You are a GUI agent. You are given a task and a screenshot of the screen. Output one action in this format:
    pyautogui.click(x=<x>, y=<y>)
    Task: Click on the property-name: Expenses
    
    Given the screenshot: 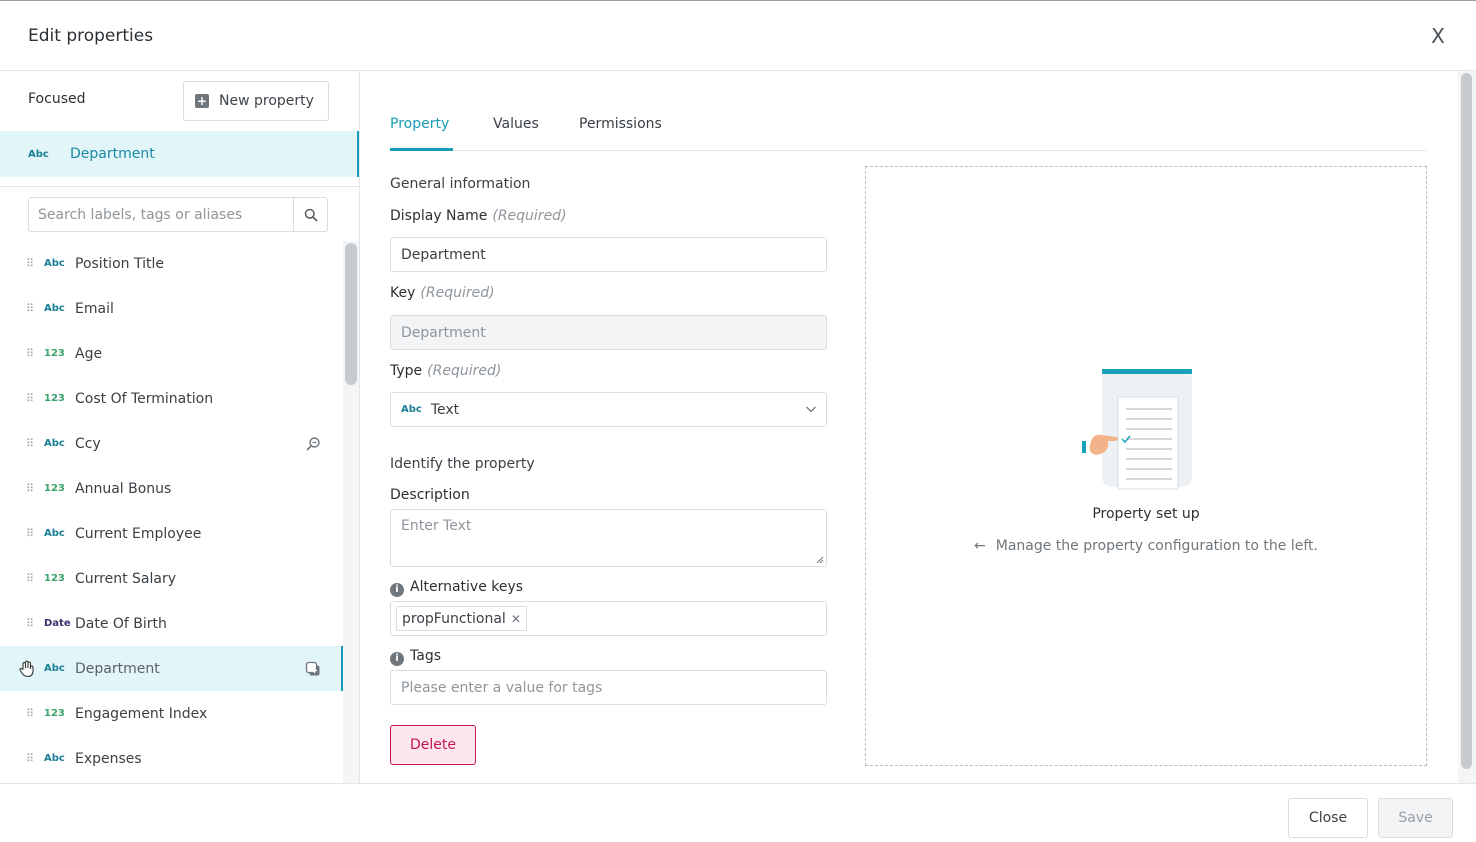 What is the action you would take?
    pyautogui.click(x=108, y=758)
    